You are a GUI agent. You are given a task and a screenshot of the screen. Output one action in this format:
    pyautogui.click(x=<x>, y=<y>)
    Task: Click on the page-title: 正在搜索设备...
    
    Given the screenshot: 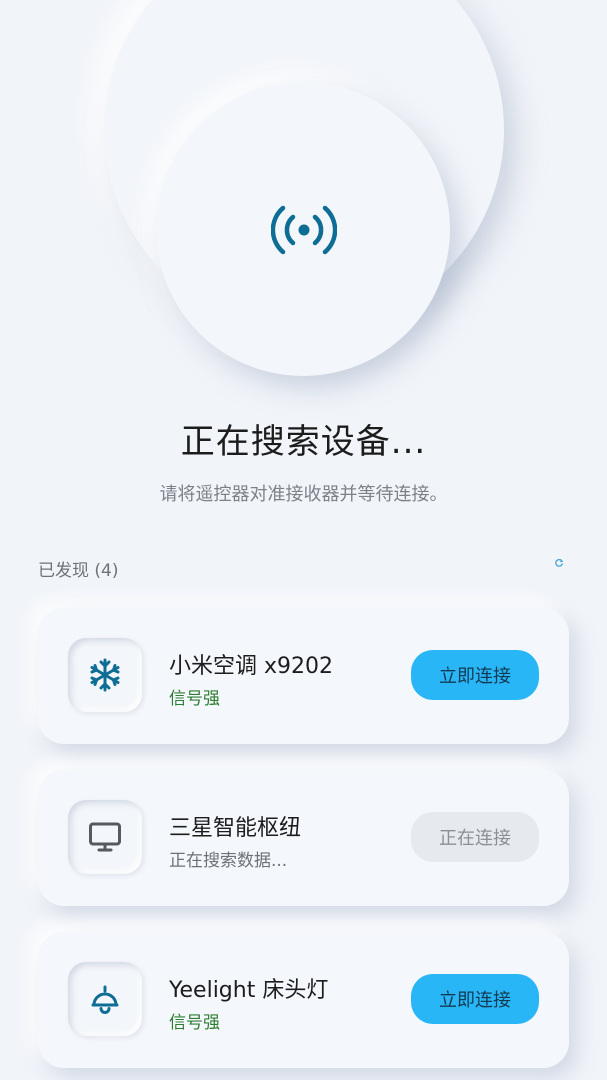 What is the action you would take?
    pyautogui.click(x=303, y=442)
    